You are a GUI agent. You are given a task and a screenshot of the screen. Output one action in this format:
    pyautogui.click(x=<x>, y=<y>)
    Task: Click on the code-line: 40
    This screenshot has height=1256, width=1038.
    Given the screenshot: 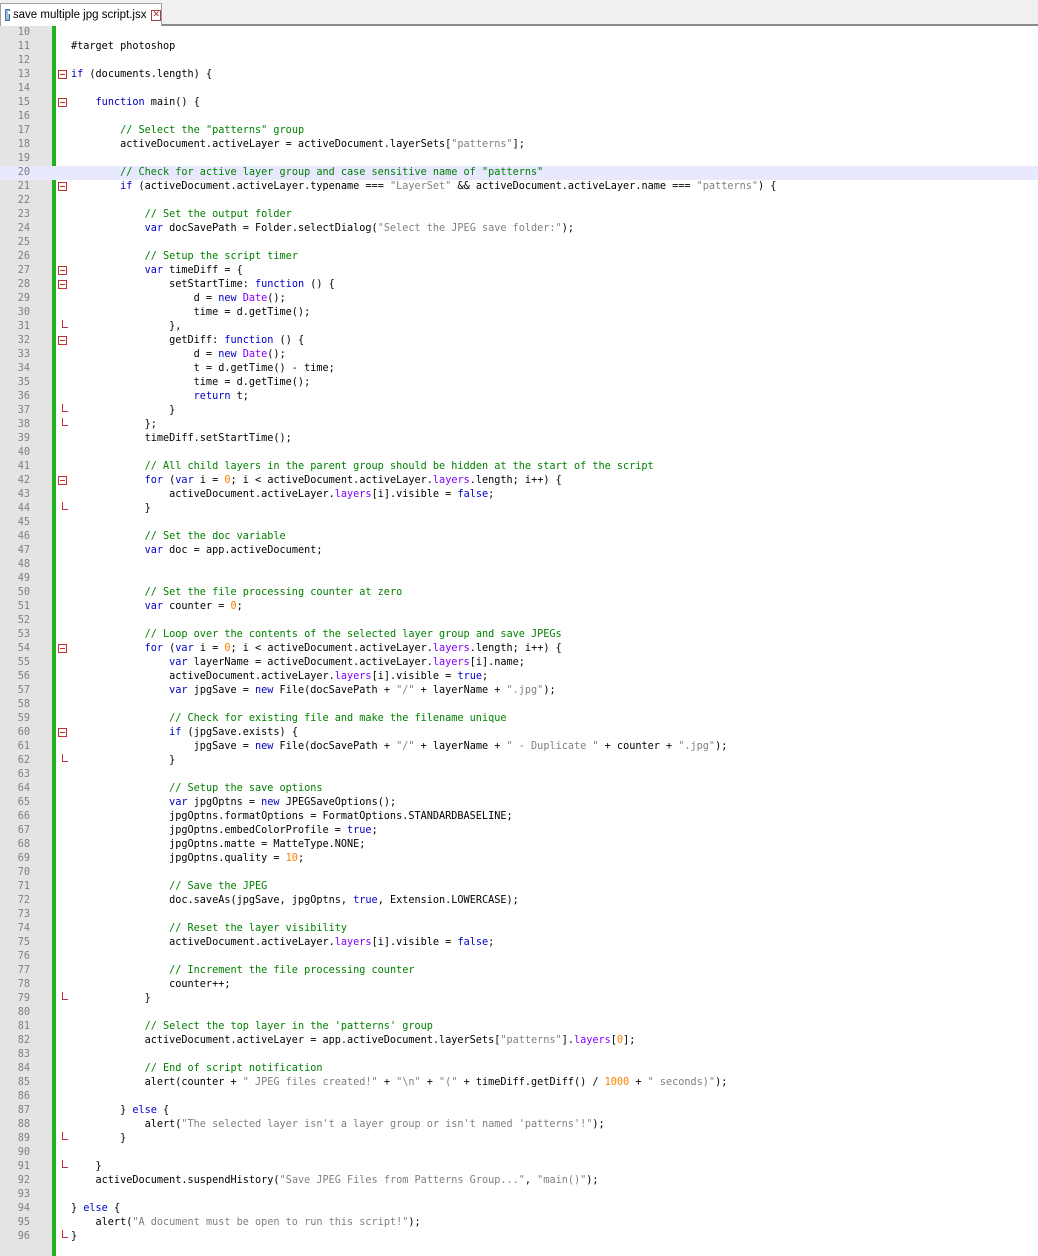 What is the action you would take?
    pyautogui.click(x=519, y=453)
    